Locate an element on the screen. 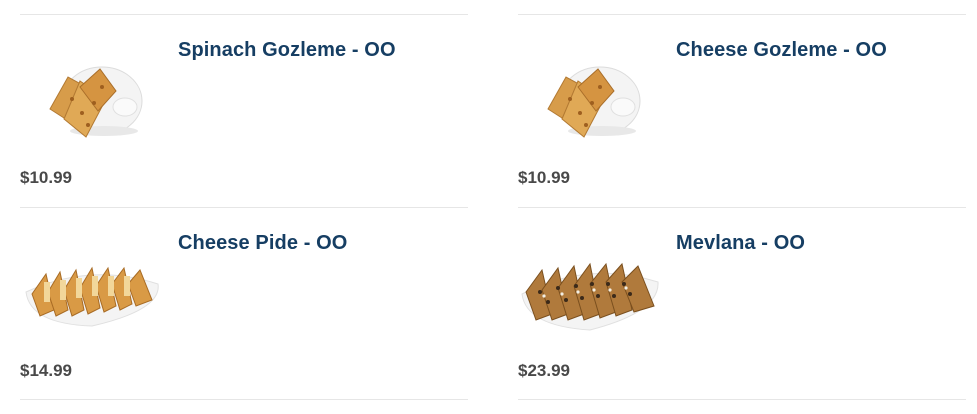  menu-item-name: Cheese Pide - OO is located at coordinates (262, 243).